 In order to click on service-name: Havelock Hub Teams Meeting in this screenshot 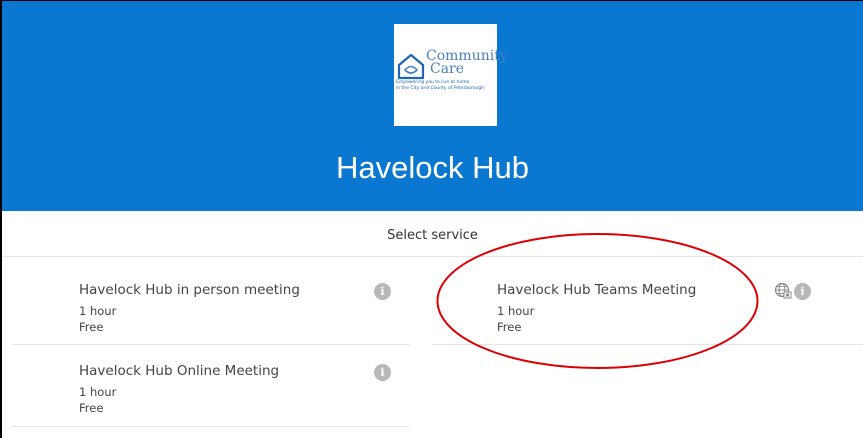, I will do `click(597, 290)`.